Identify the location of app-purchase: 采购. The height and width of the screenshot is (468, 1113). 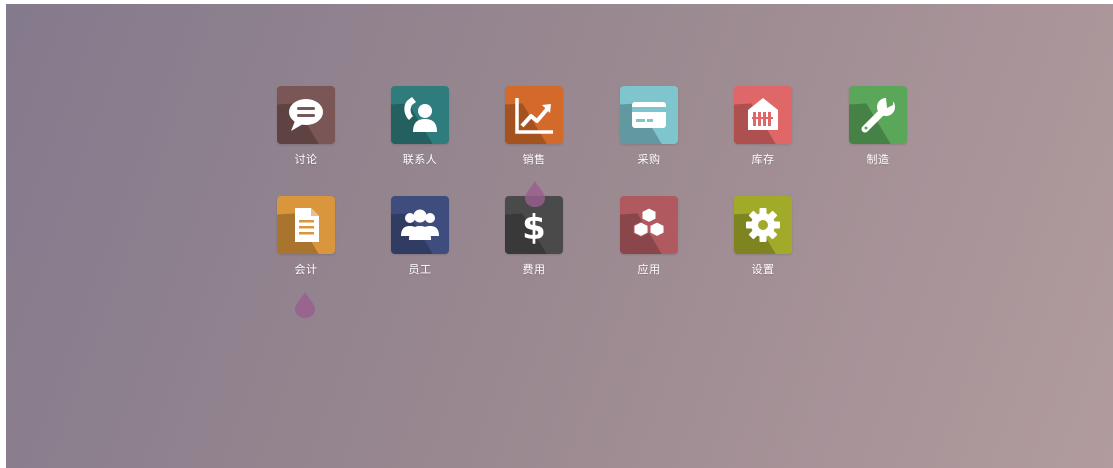
(649, 136).